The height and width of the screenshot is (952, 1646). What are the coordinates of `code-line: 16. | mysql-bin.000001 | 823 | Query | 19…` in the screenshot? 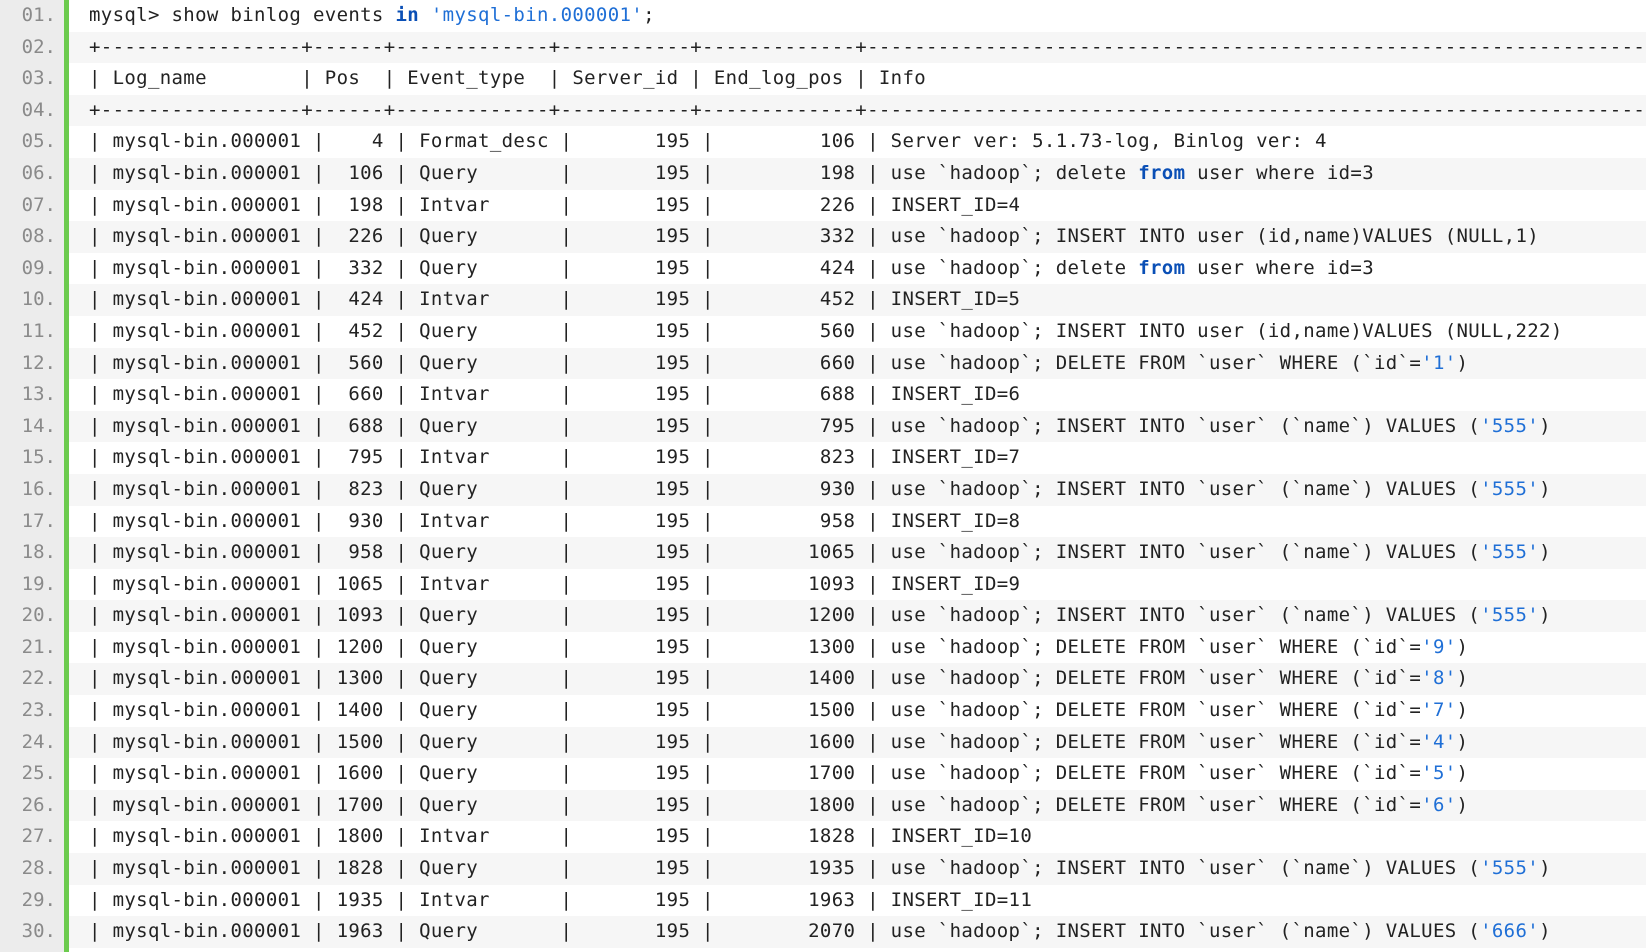 It's located at (823, 489).